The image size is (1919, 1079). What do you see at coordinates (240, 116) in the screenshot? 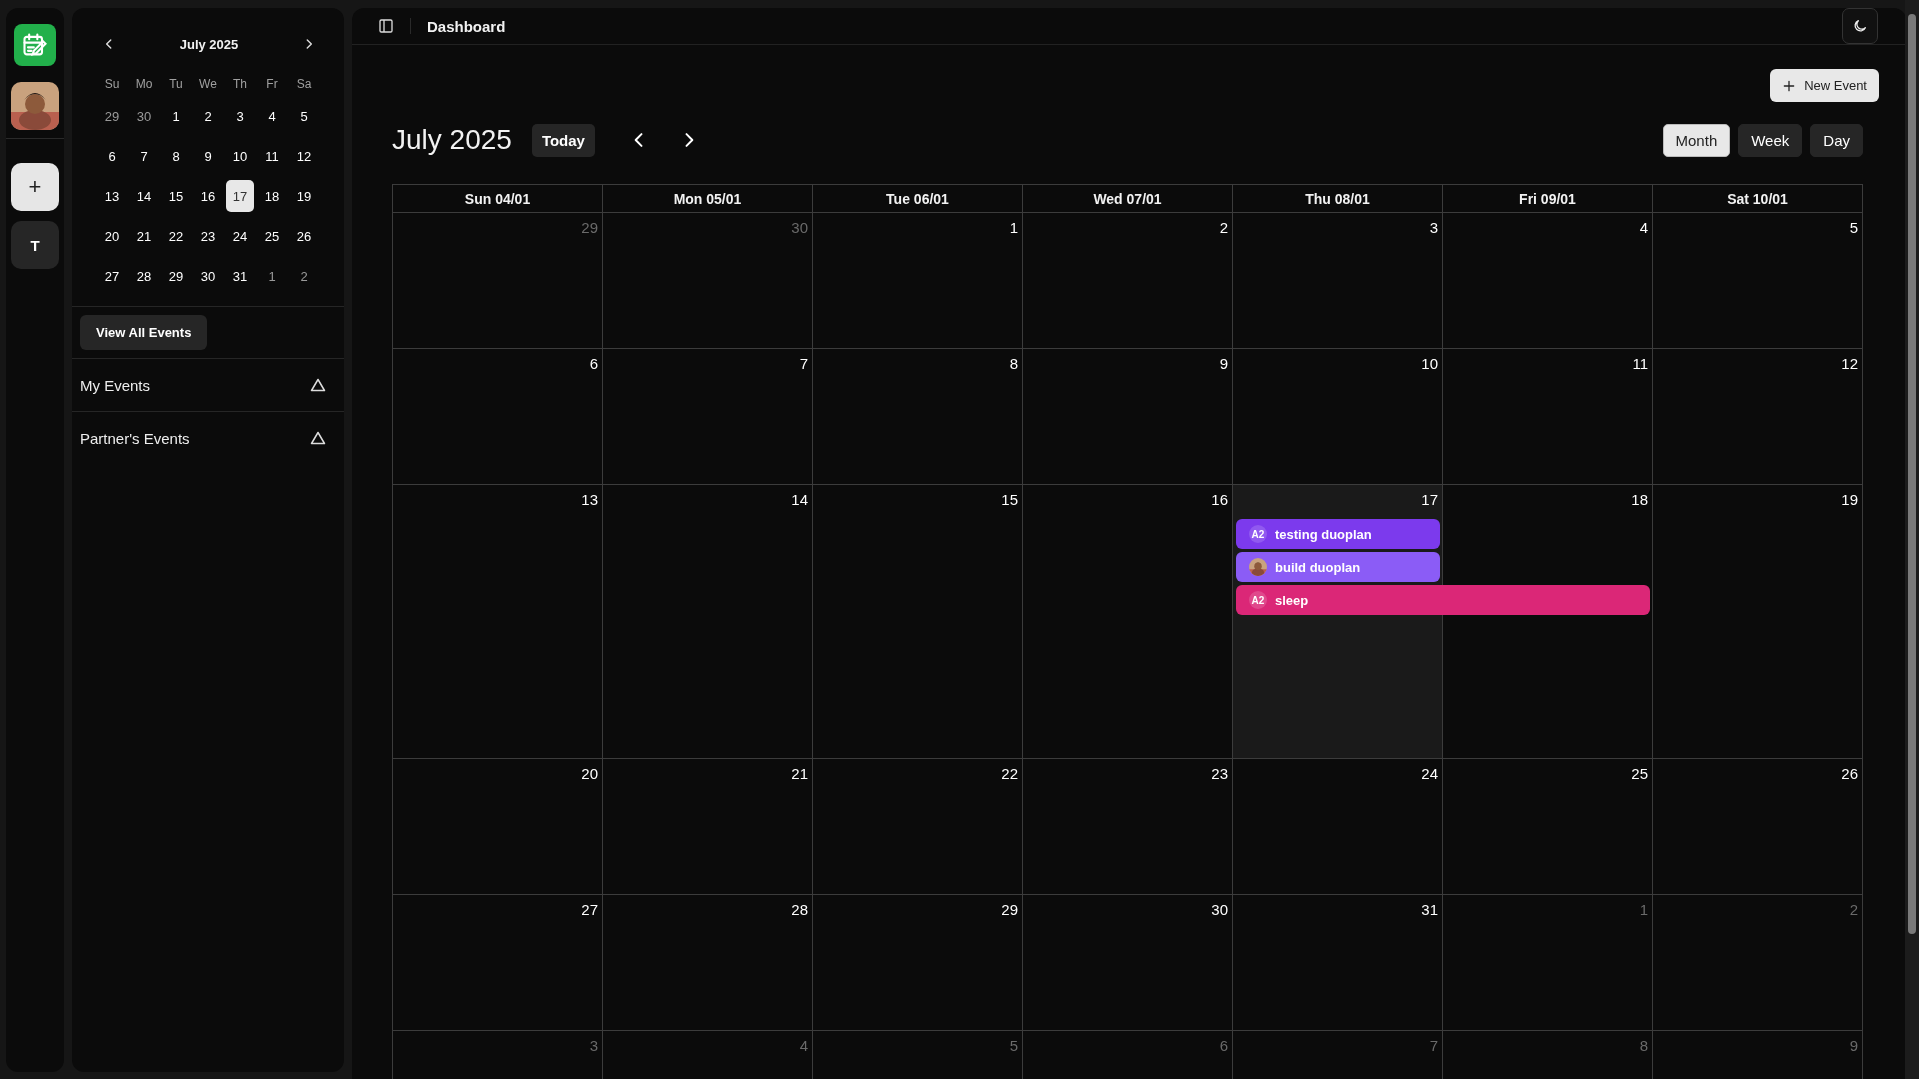
I see `day-button: 3` at bounding box center [240, 116].